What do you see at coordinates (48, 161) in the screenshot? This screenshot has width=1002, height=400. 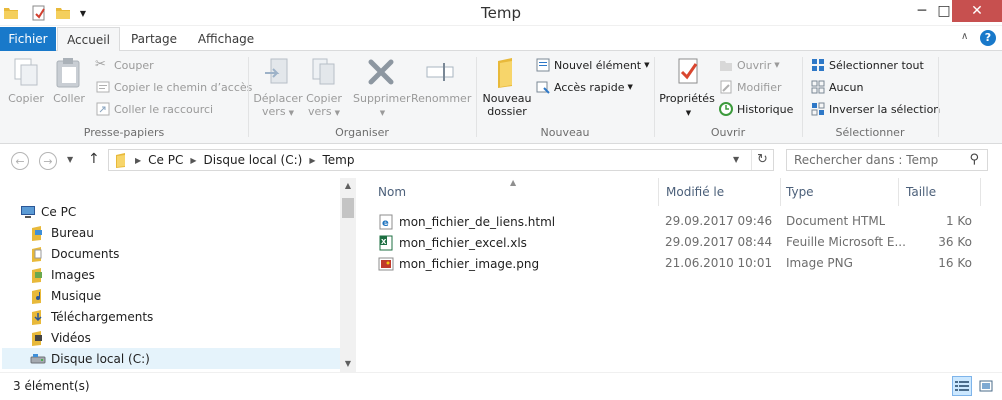 I see `forward-arrow-icon: →` at bounding box center [48, 161].